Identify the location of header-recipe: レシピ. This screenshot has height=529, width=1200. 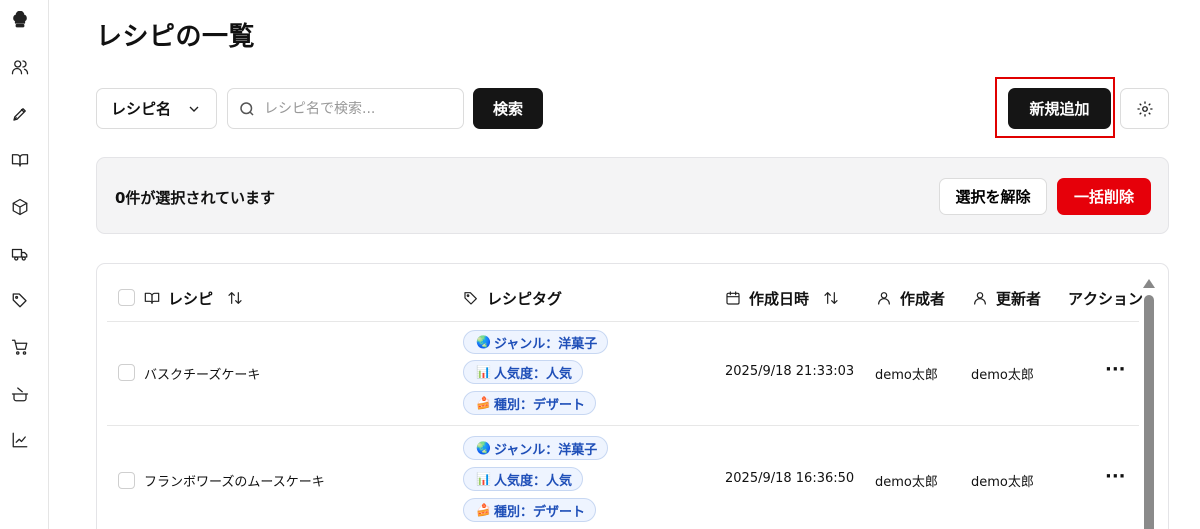
(193, 298).